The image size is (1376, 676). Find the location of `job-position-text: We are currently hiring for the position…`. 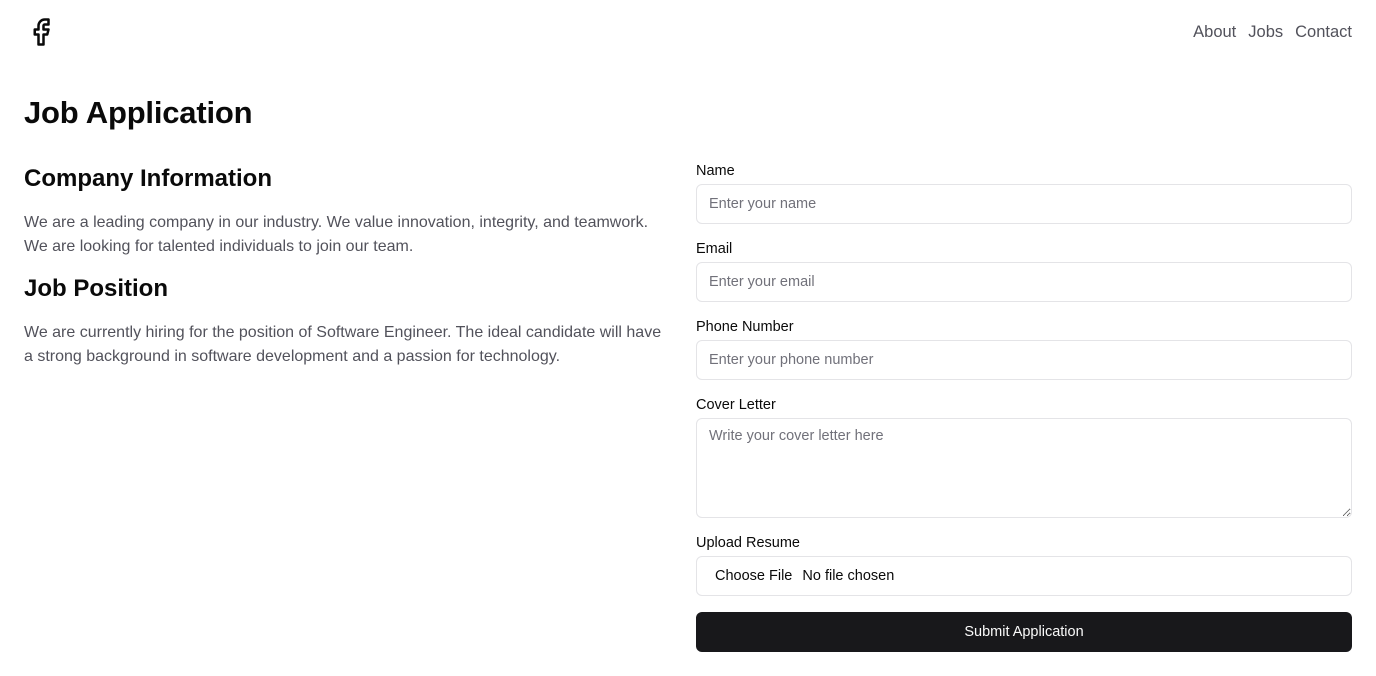

job-position-text: We are currently hiring for the position… is located at coordinates (343, 344).